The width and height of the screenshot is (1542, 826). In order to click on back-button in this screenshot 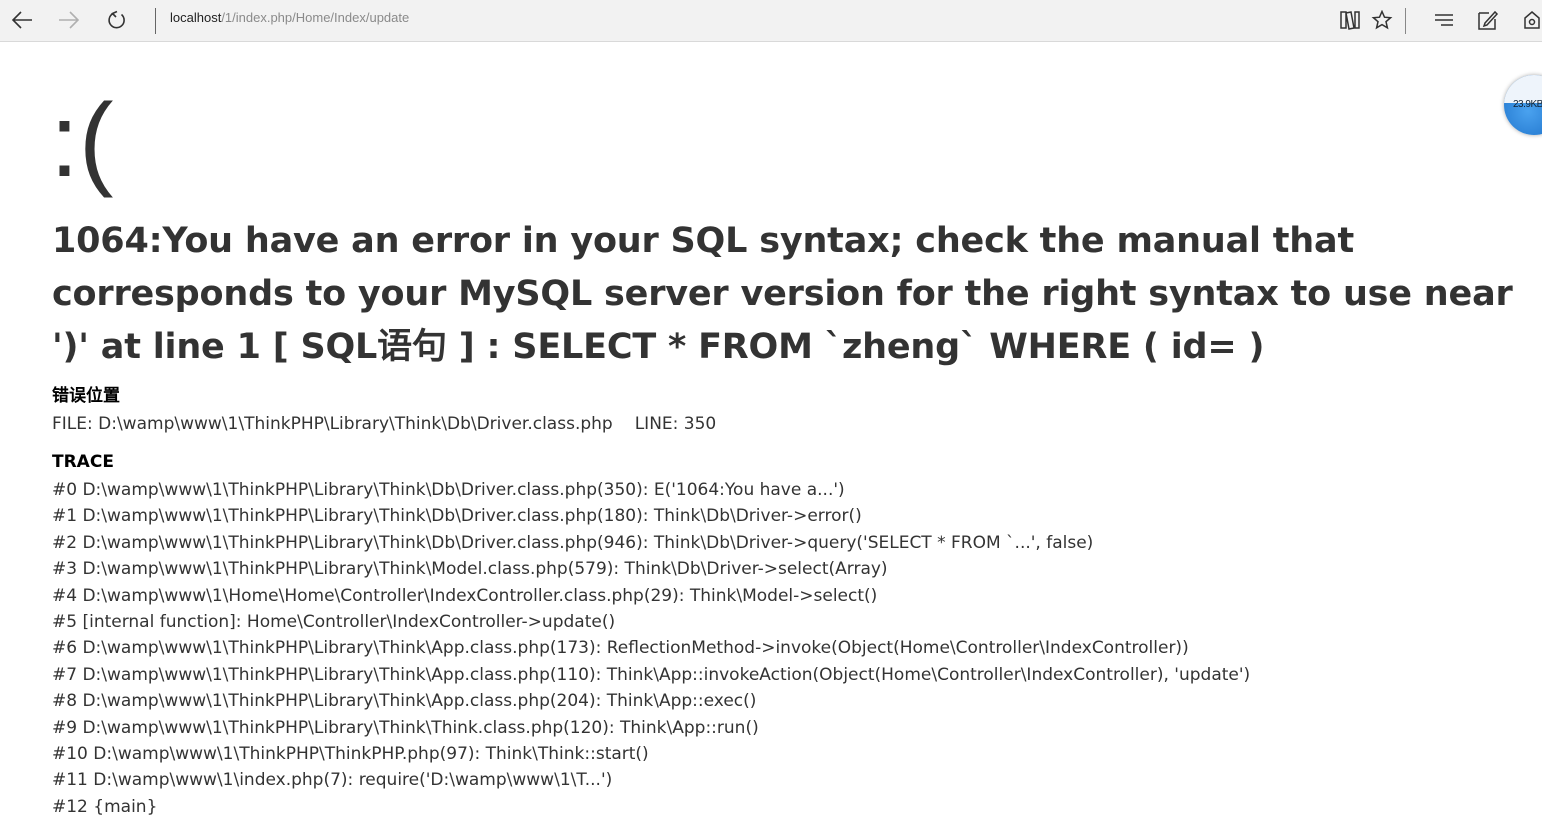, I will do `click(22, 20)`.